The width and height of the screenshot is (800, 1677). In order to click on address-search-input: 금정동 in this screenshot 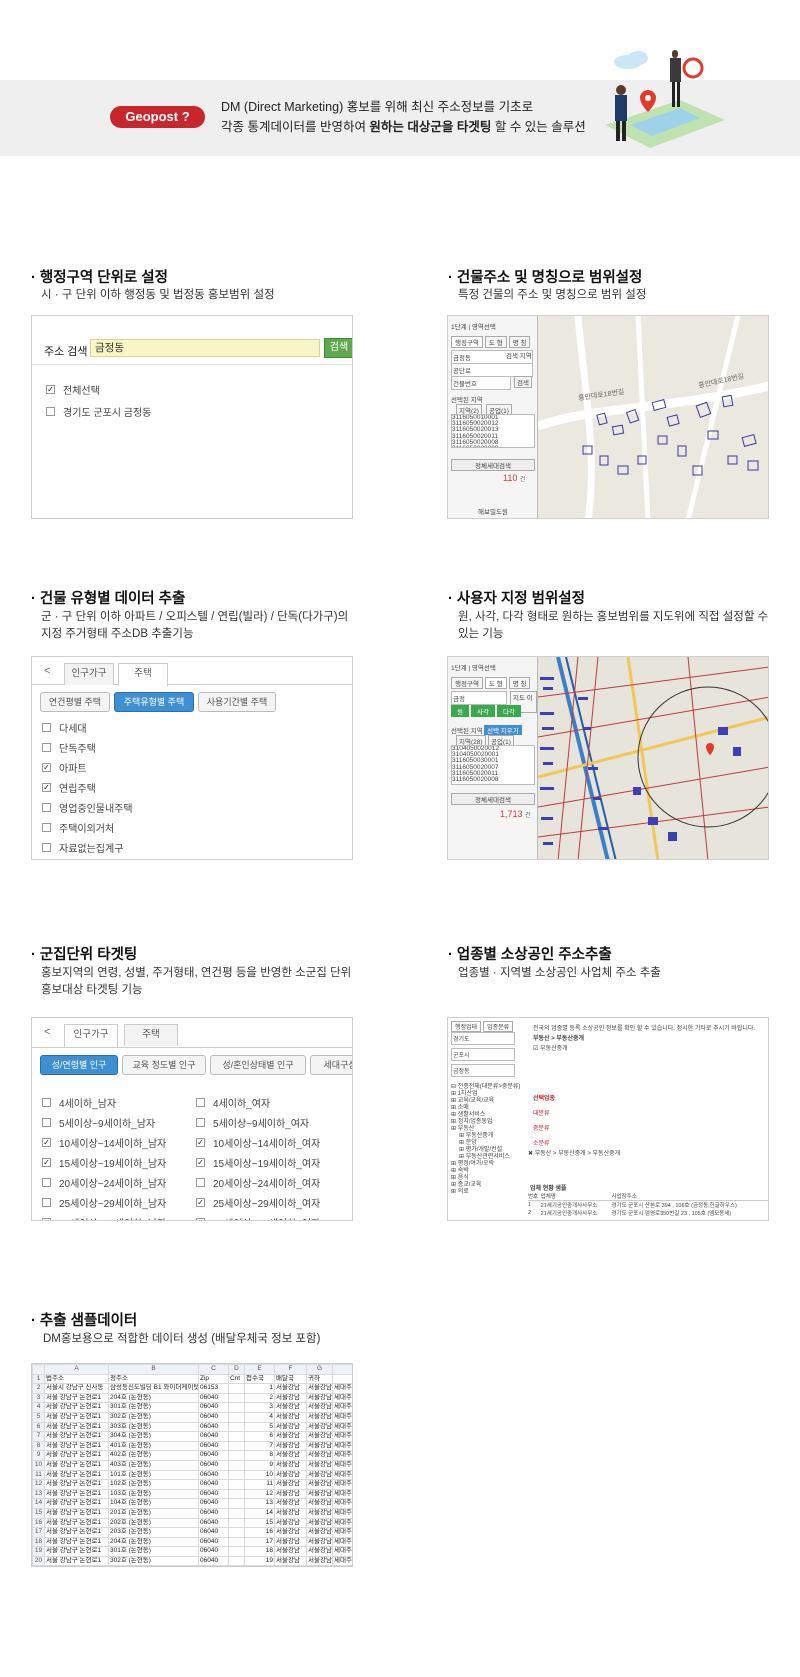, I will do `click(205, 348)`.